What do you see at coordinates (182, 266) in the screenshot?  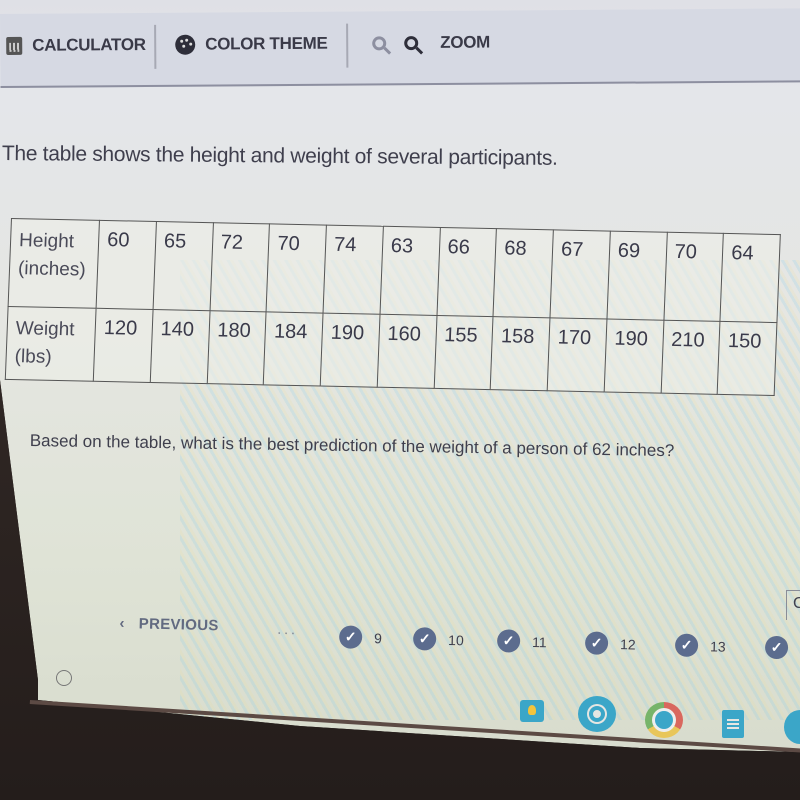 I see `table-cell: 65` at bounding box center [182, 266].